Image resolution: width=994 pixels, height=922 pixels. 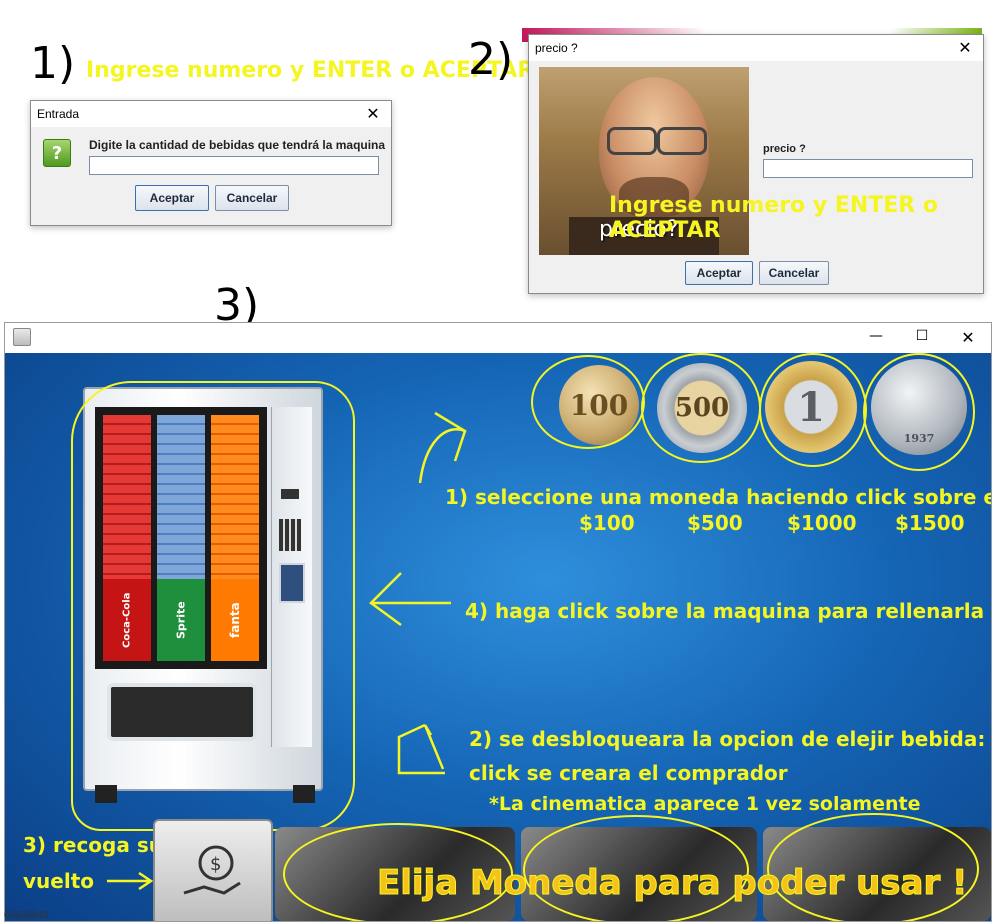 What do you see at coordinates (58, 114) in the screenshot?
I see `dialog-title: Entrada` at bounding box center [58, 114].